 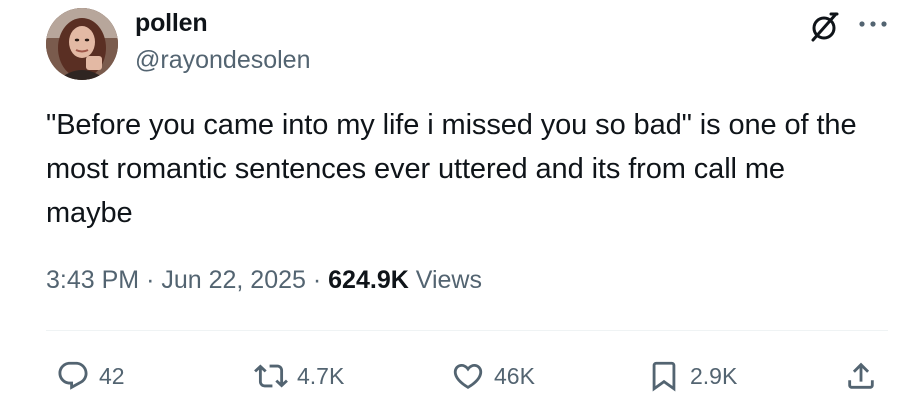 I want to click on author-handle: @rayondesolen, so click(x=223, y=60).